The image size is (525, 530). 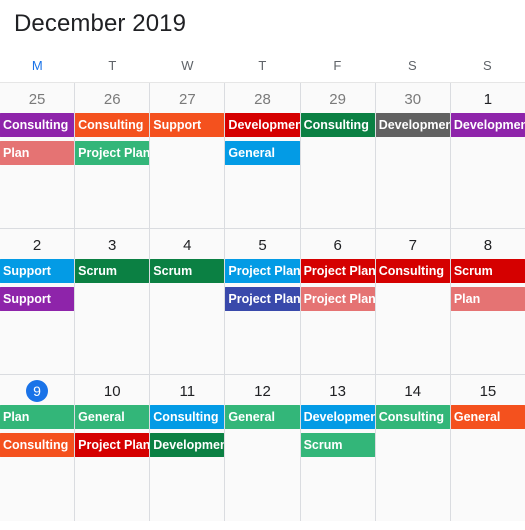 I want to click on day-number-wrap: 6, so click(x=338, y=245).